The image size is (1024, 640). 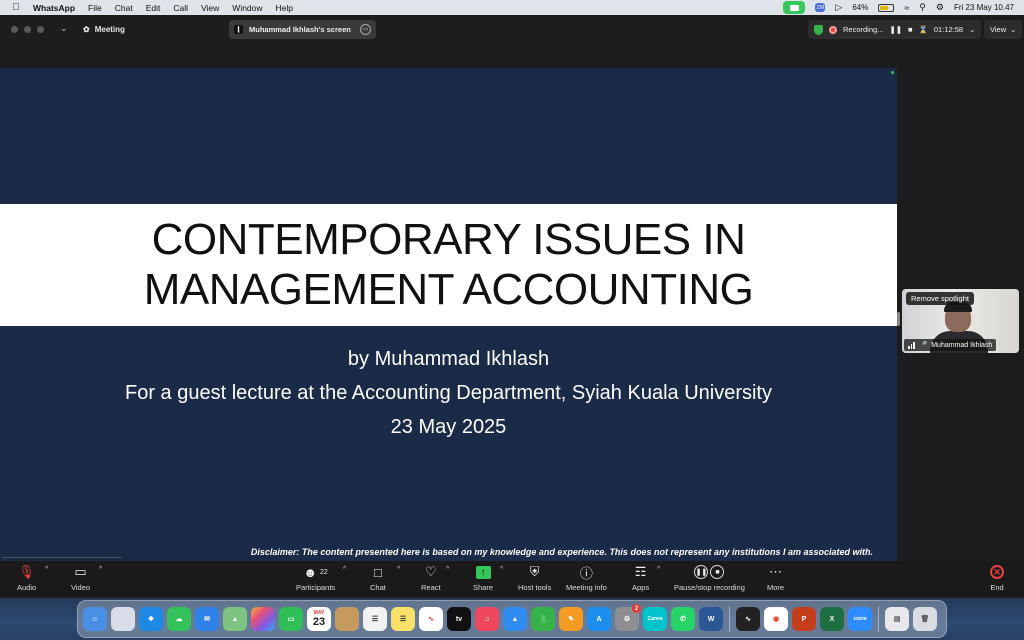 I want to click on react-label: React, so click(x=431, y=587).